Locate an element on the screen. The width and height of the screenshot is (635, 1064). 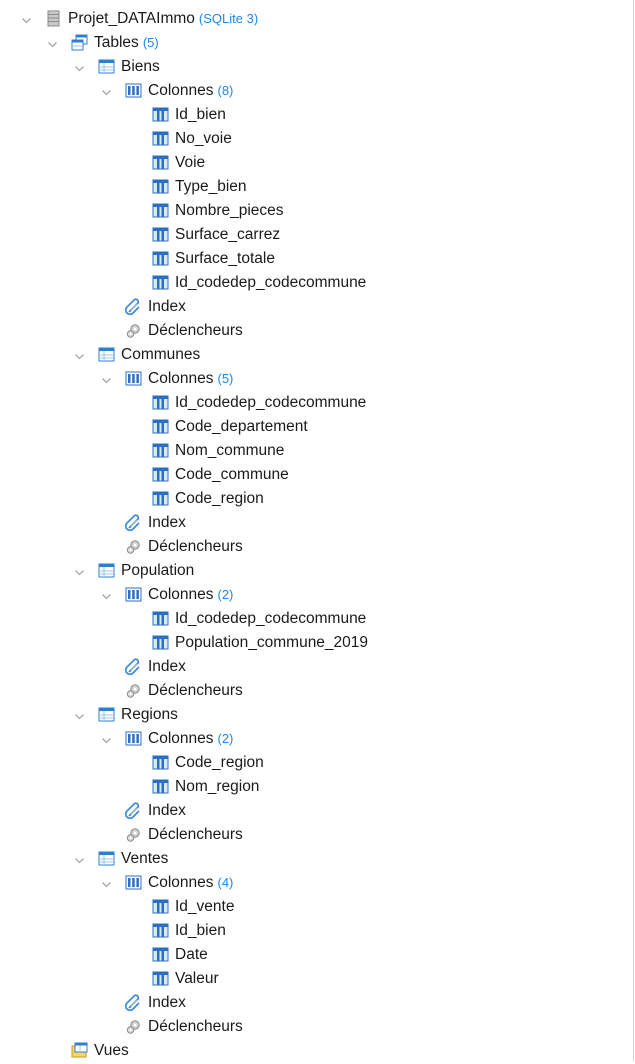
table-name: Communes is located at coordinates (160, 355).